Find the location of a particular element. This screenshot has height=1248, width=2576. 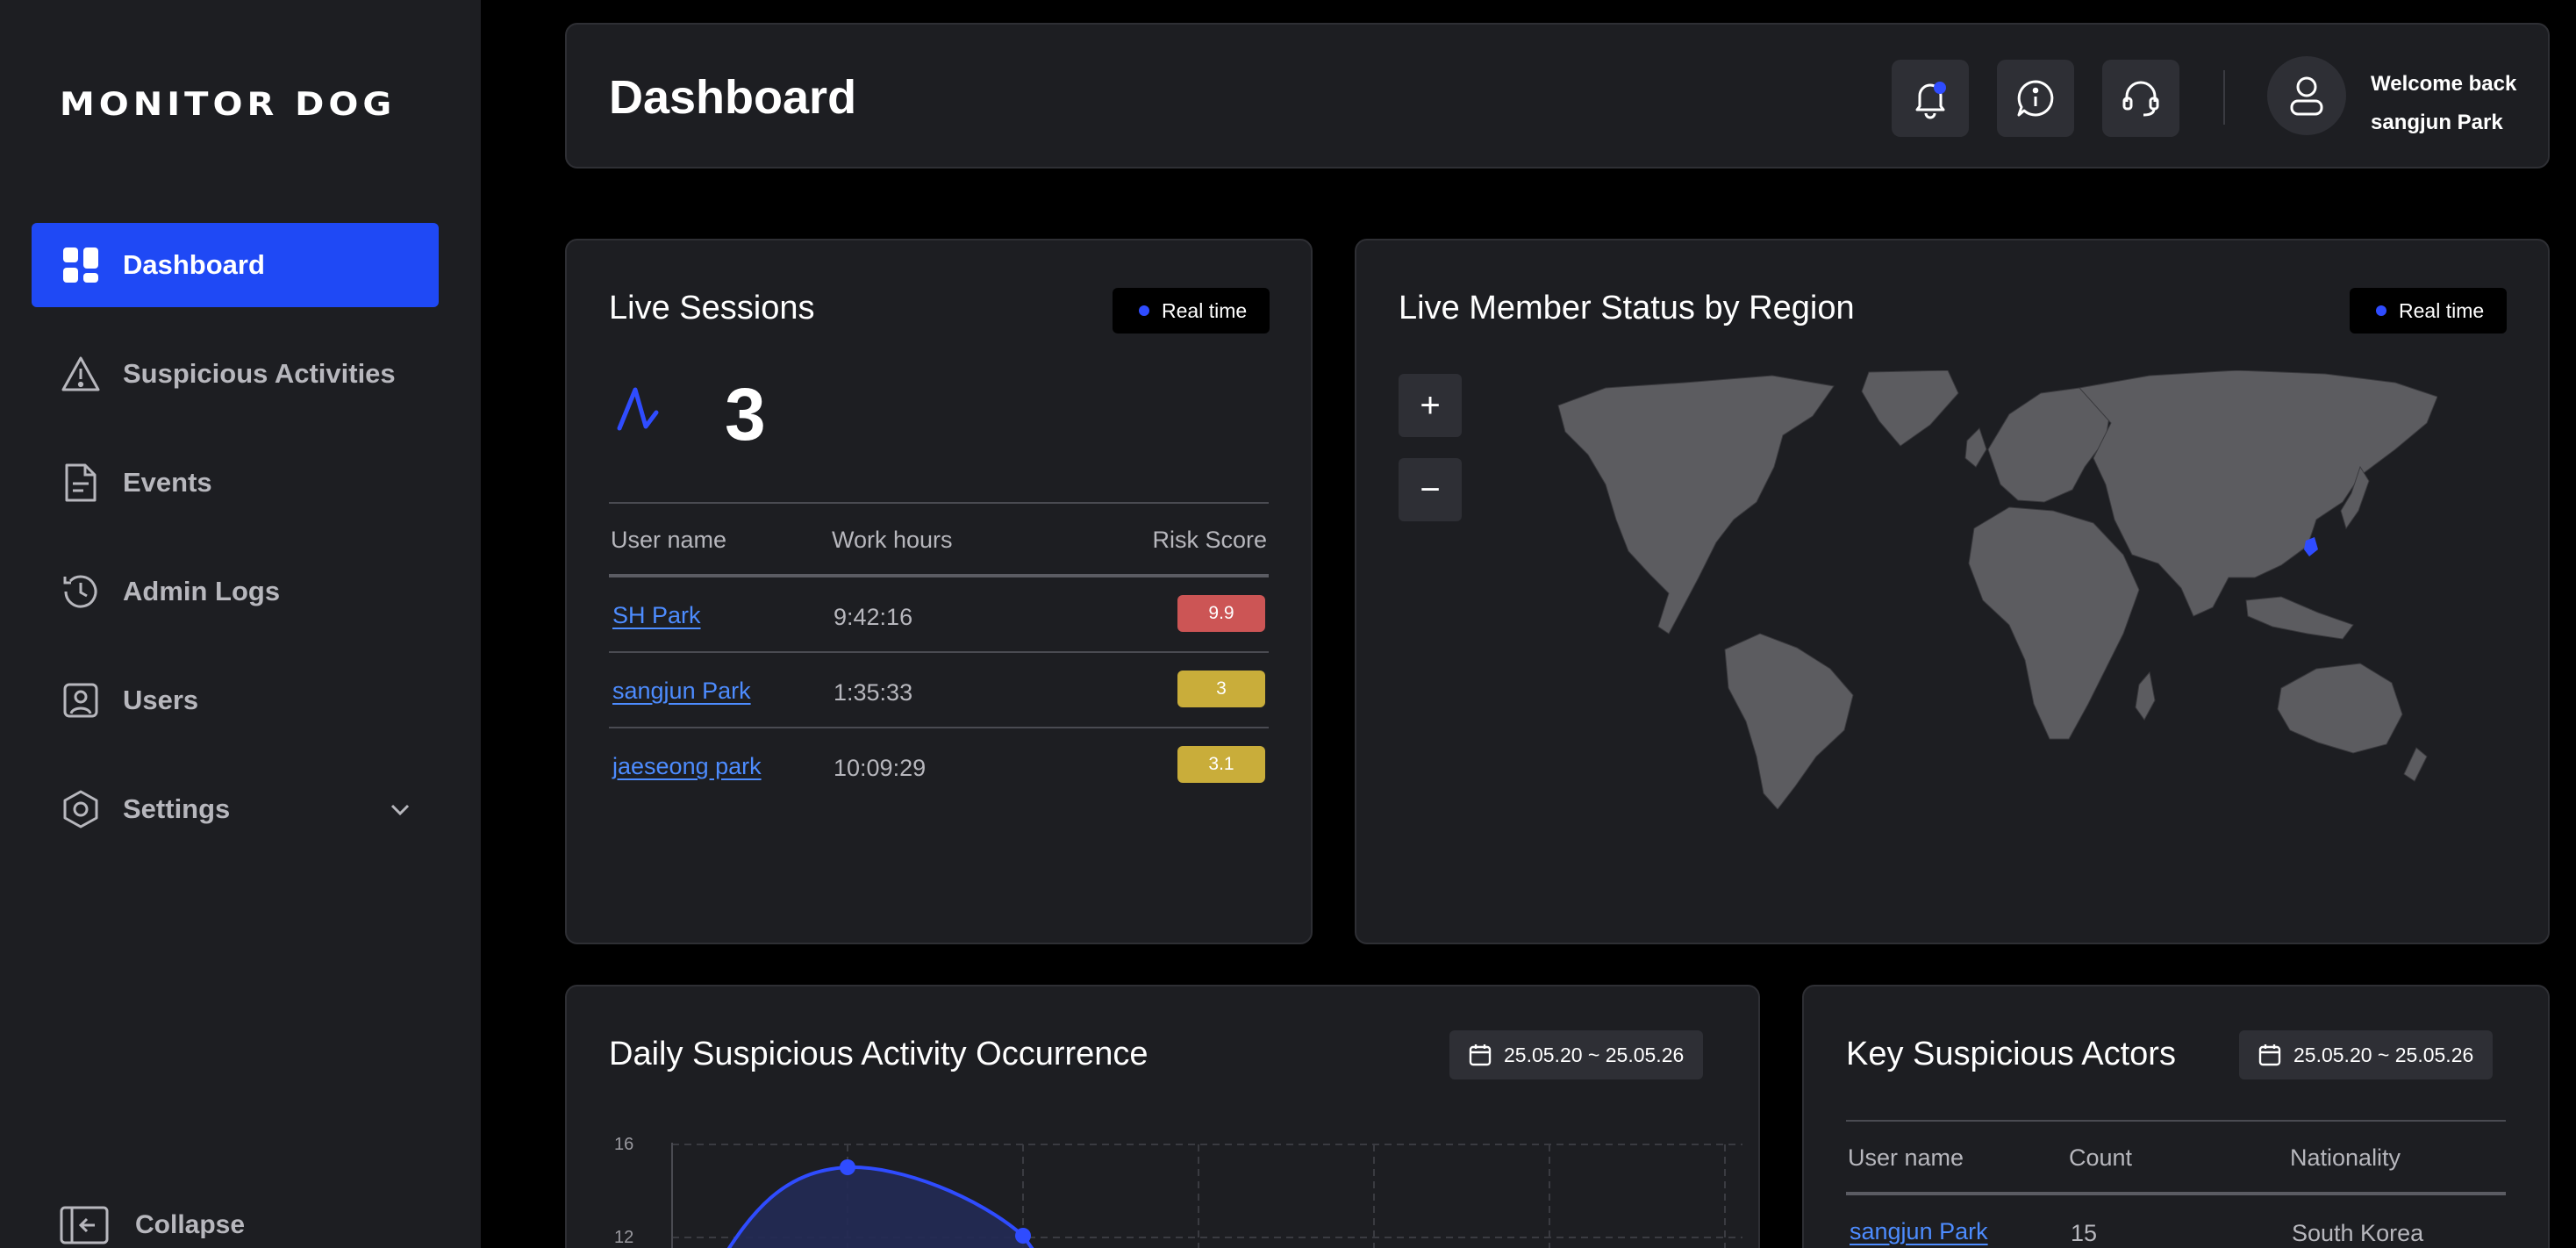

risk-score-badge: 3.1 is located at coordinates (1221, 764).